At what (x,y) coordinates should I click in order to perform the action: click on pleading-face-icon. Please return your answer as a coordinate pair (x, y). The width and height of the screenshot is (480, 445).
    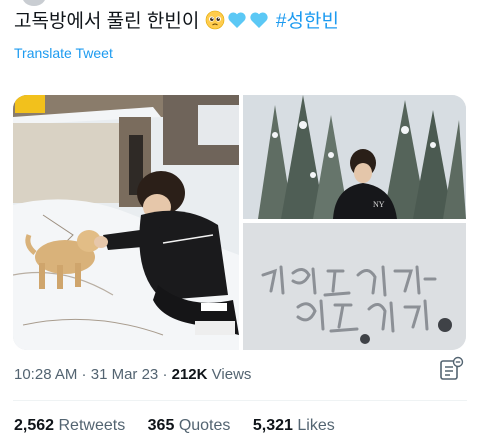
    Looking at the image, I should click on (214, 20).